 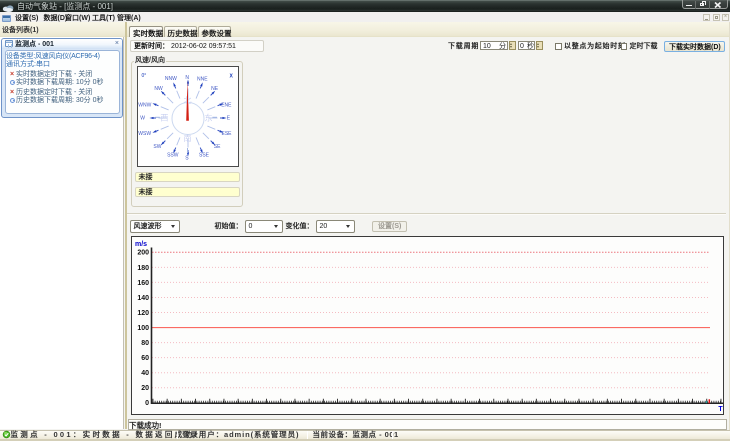 I want to click on svg-text: 北, so click(x=187, y=99).